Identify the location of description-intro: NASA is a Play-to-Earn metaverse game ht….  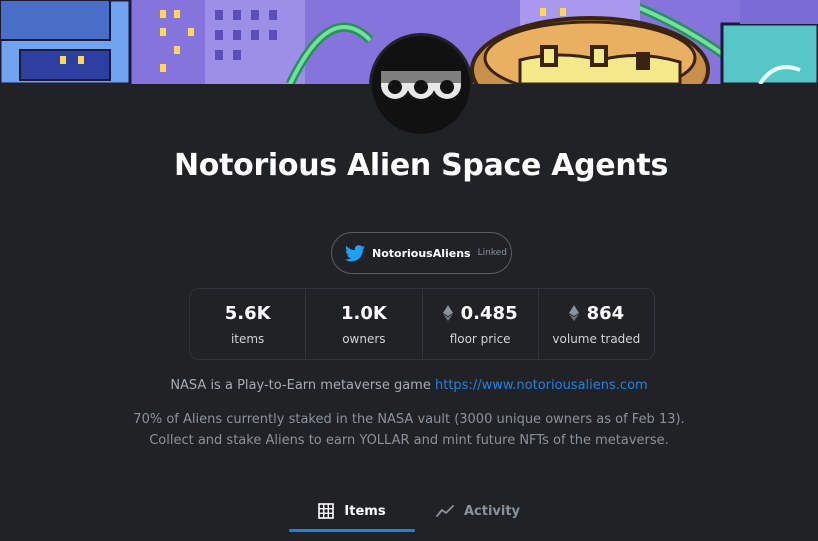
(409, 385).